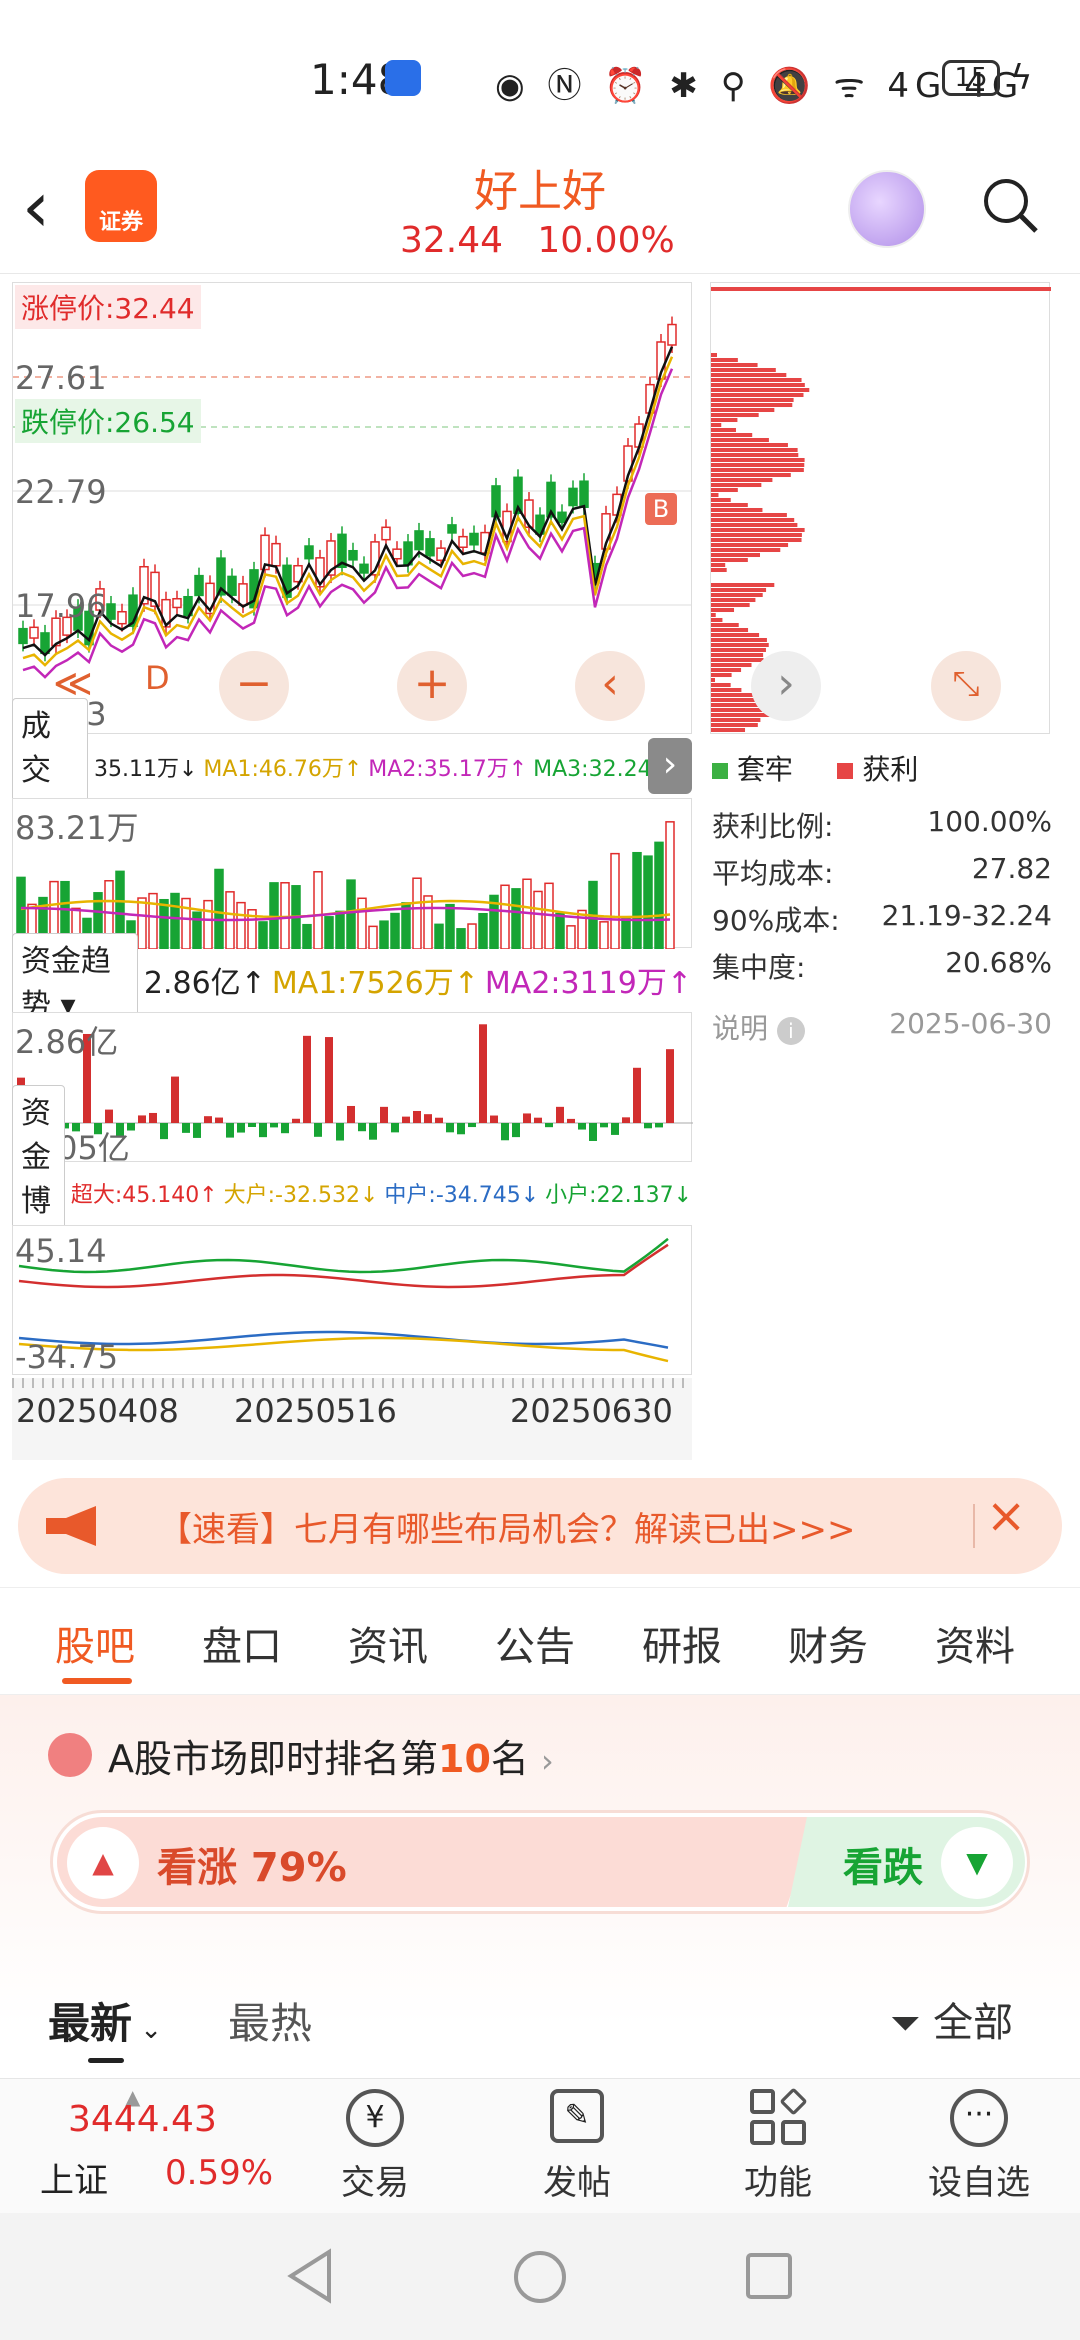  What do you see at coordinates (790, 1031) in the screenshot?
I see `info-icon: i` at bounding box center [790, 1031].